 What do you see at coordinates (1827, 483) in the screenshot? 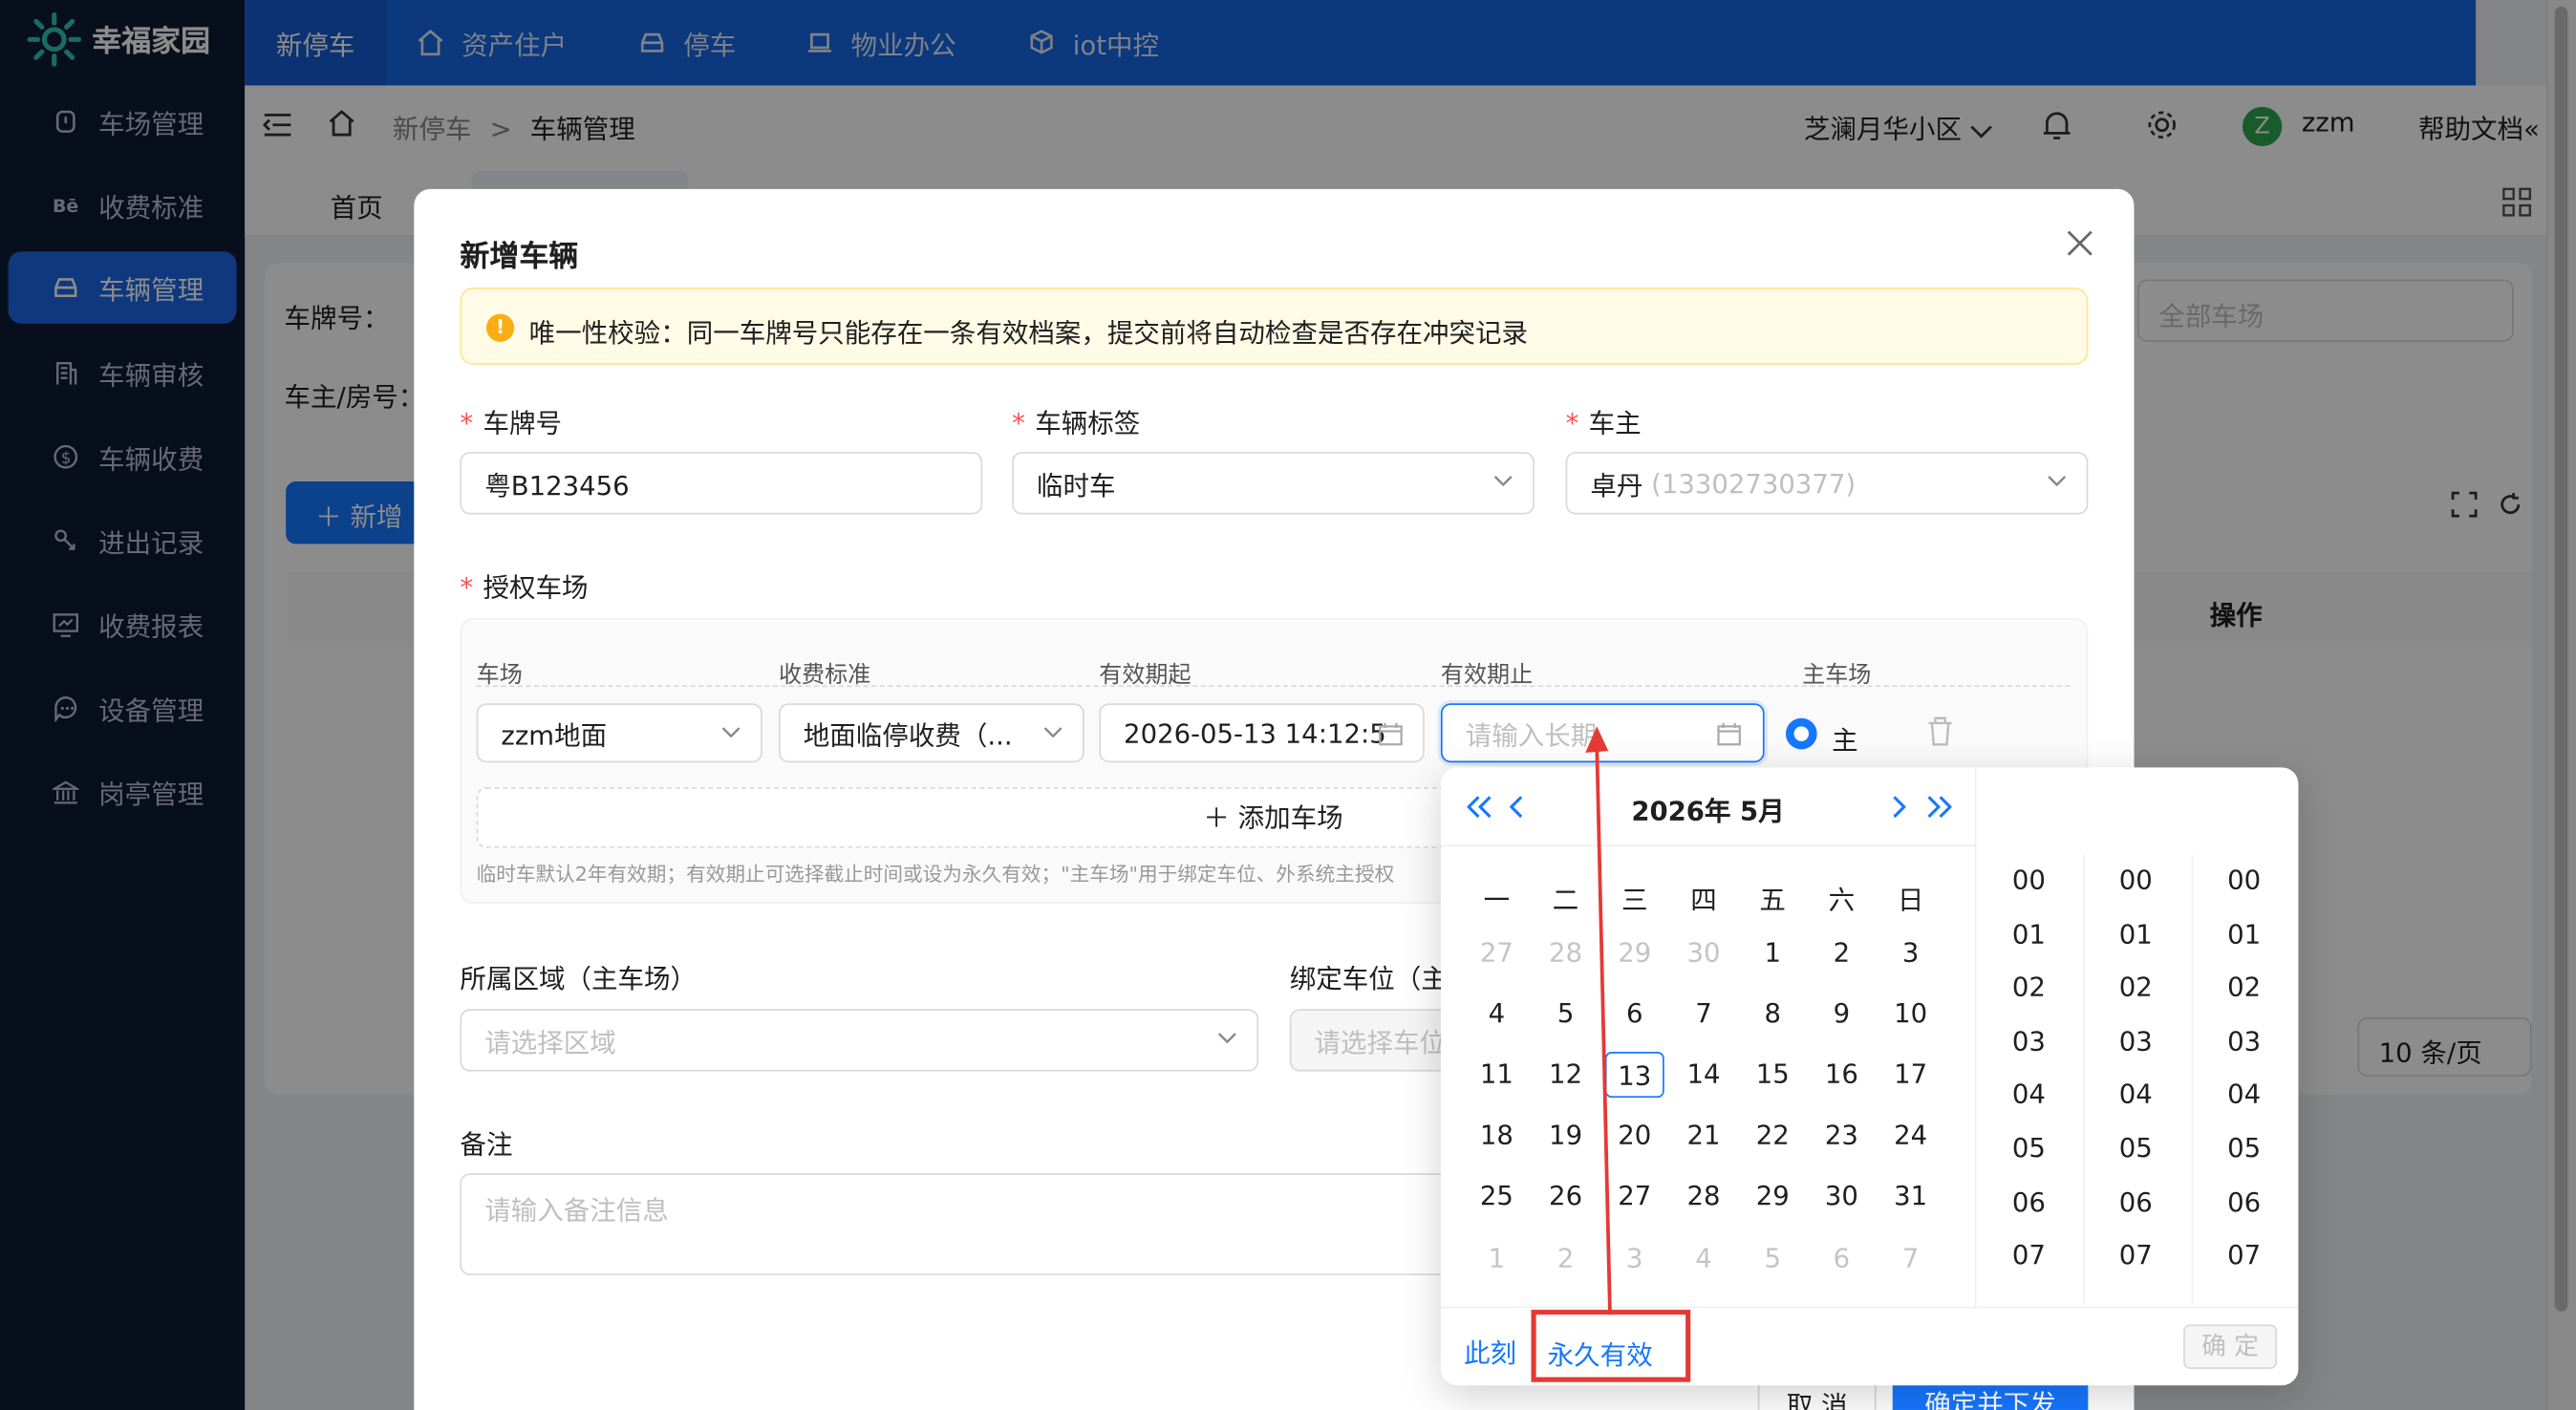
I see `owner-select: 卓丹 (13302730377)` at bounding box center [1827, 483].